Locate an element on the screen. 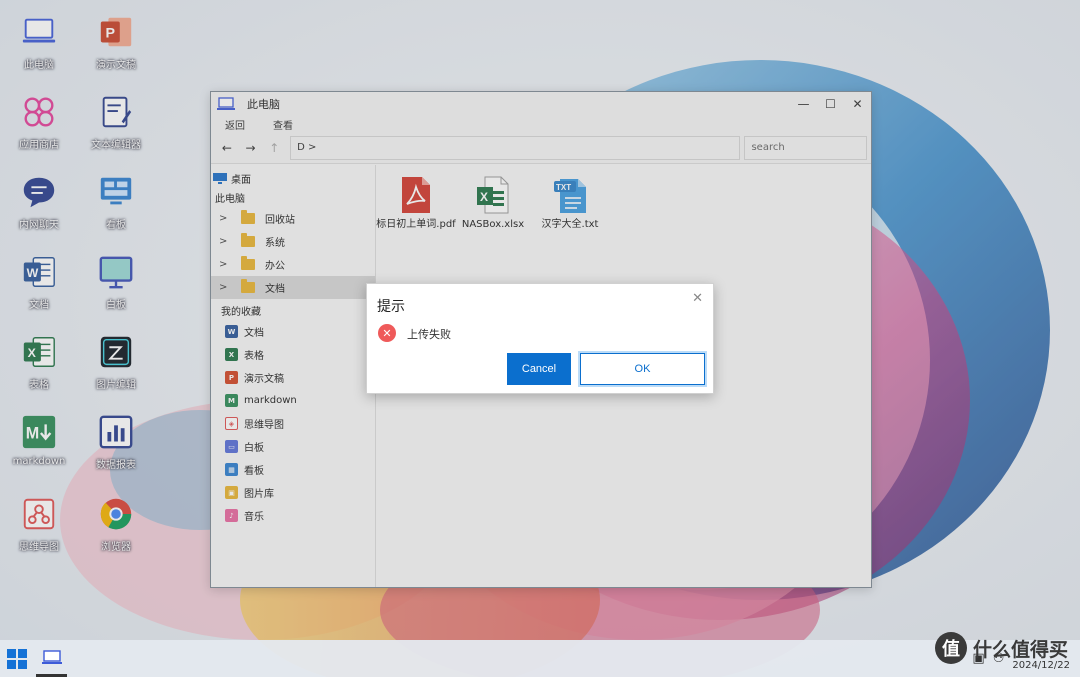 The image size is (1080, 677). error-icon: ✕ is located at coordinates (387, 333).